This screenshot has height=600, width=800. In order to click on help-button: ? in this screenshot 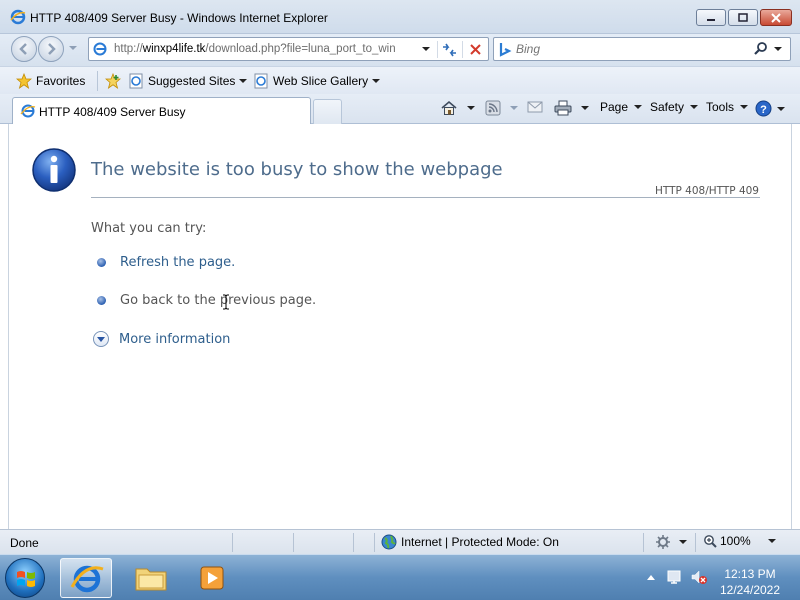, I will do `click(770, 108)`.